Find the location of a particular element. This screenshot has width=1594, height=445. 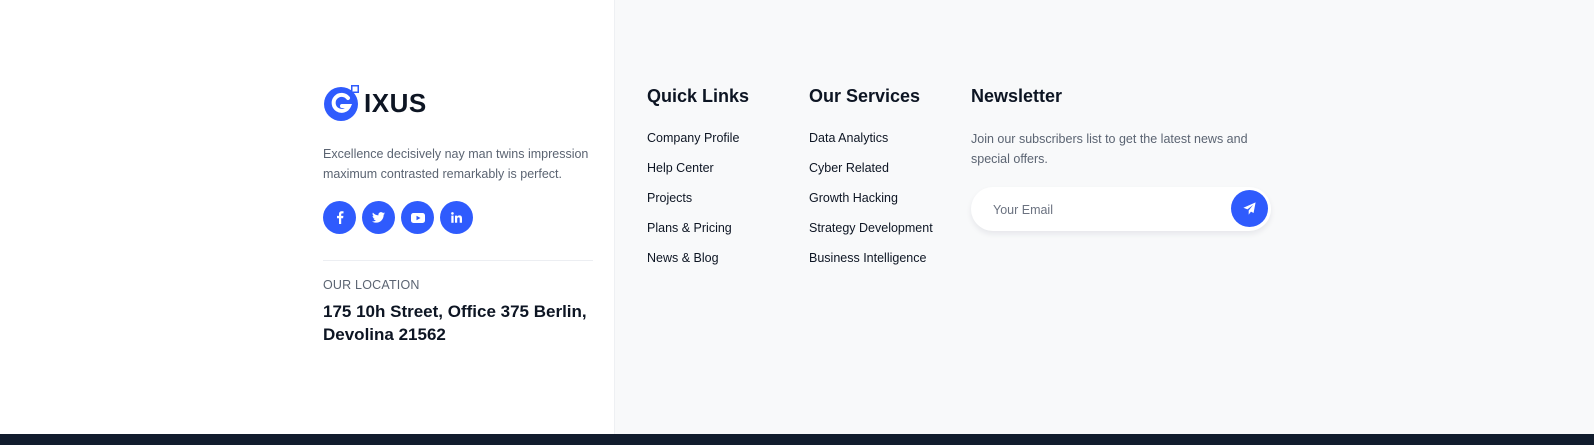

brand-logo: IXUS is located at coordinates (375, 103).